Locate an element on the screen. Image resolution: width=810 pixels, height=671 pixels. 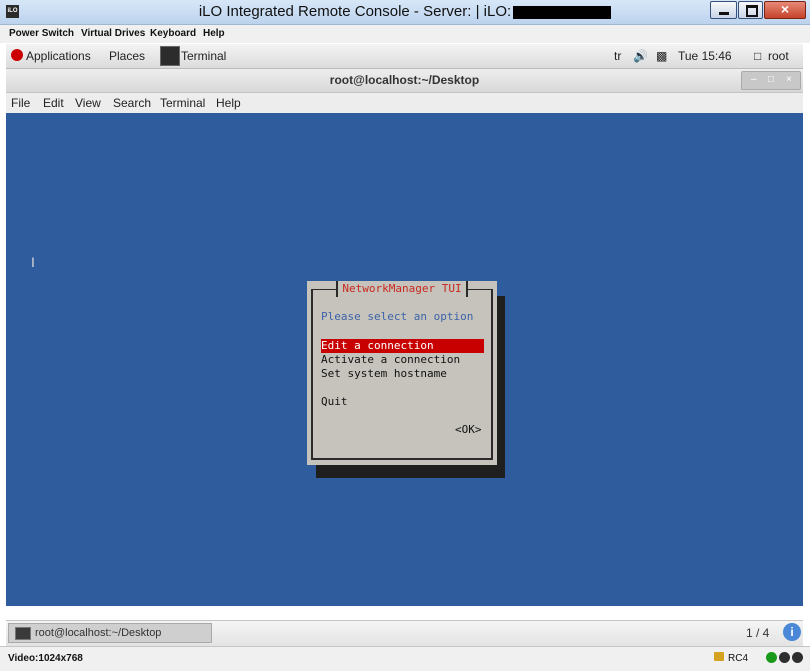
option-quit: Quit is located at coordinates (402, 402).